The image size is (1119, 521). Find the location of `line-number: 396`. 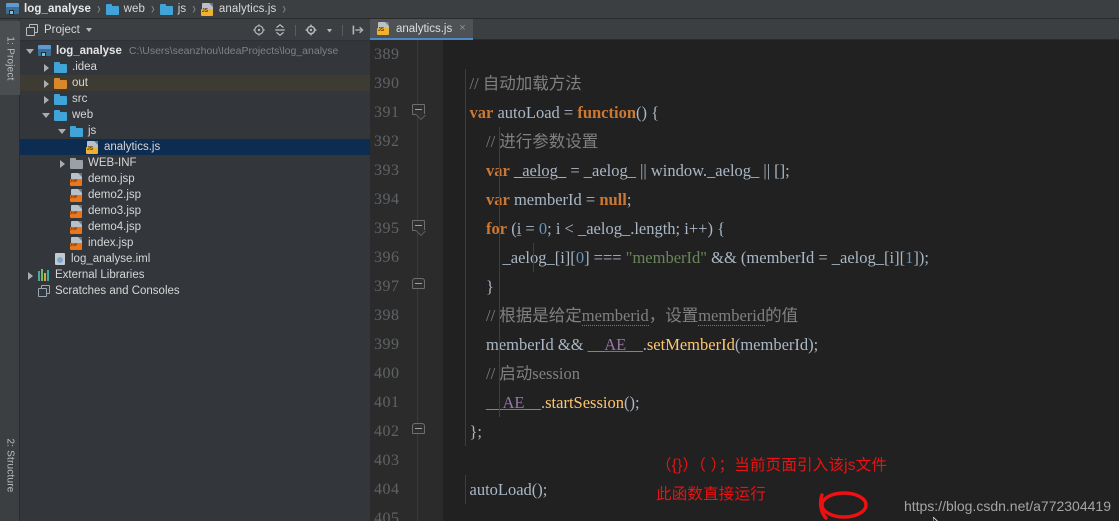

line-number: 396 is located at coordinates (387, 257).